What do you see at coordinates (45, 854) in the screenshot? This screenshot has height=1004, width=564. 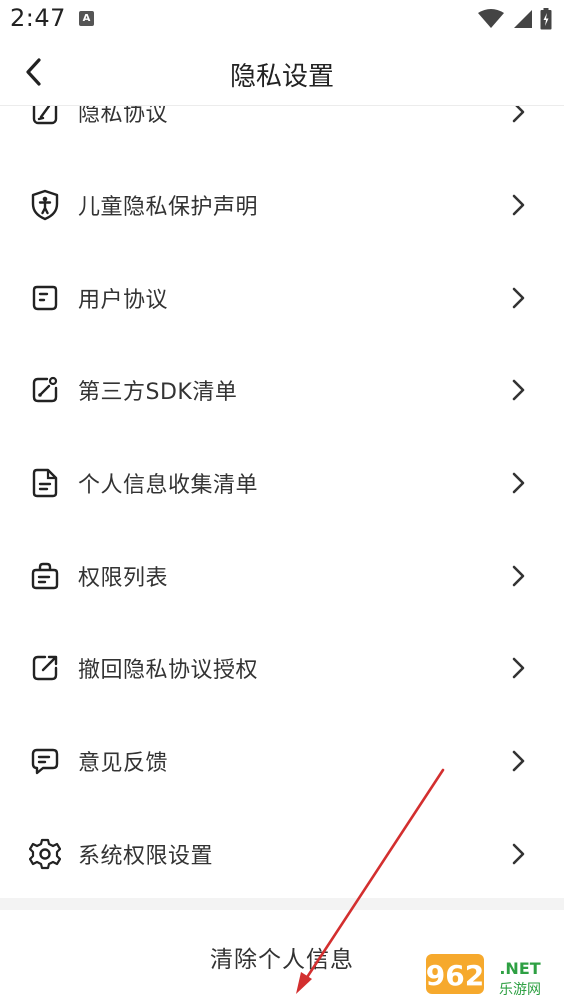 I see `gear-icon` at bounding box center [45, 854].